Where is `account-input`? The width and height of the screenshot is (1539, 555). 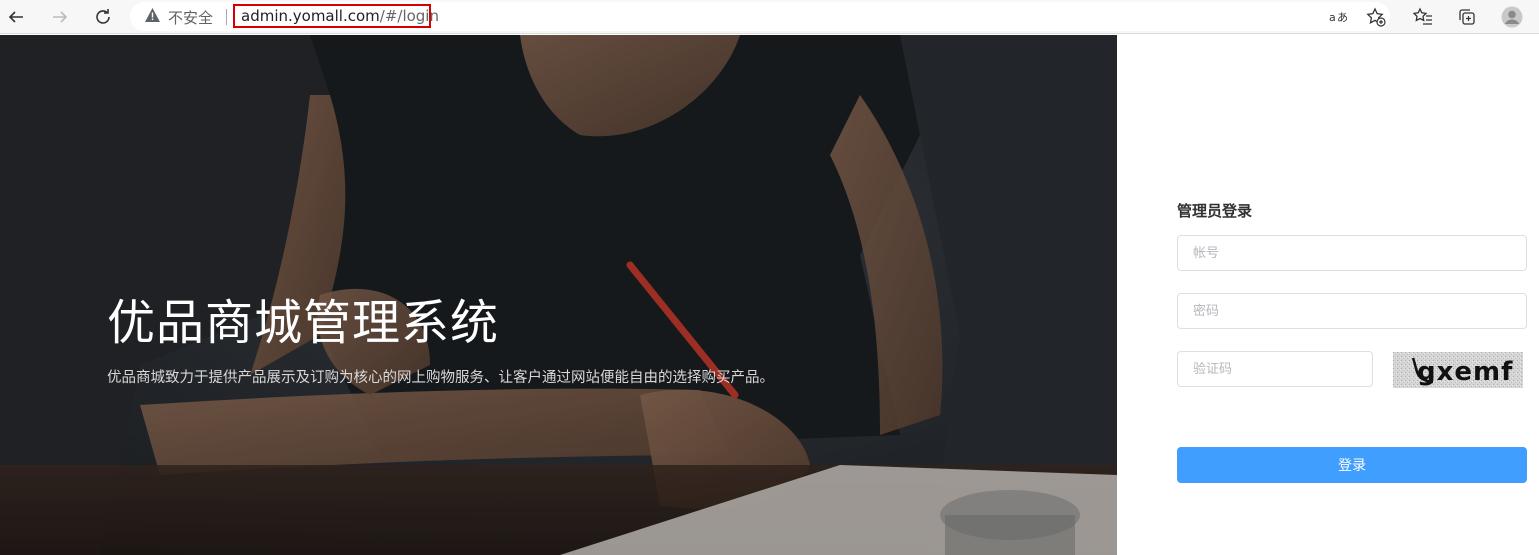
account-input is located at coordinates (1352, 253).